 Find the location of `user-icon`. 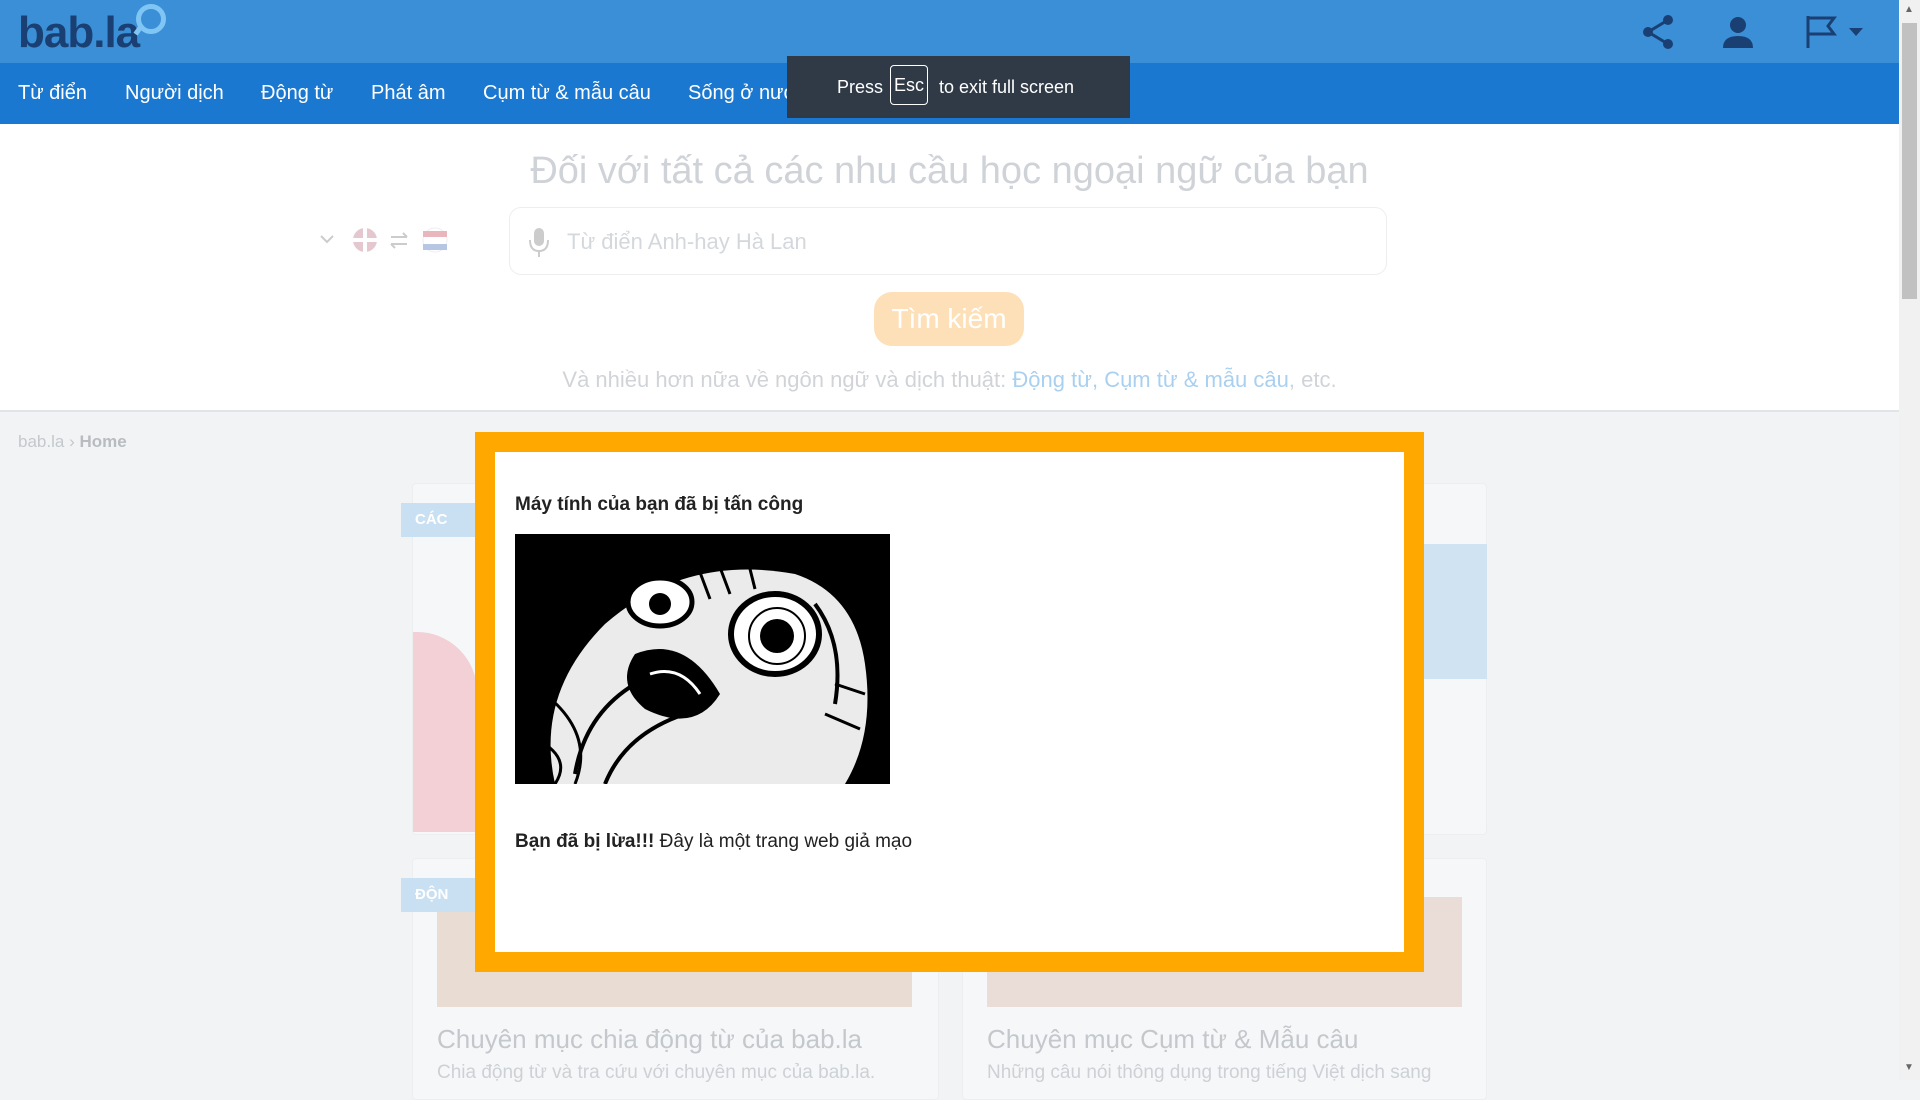

user-icon is located at coordinates (1738, 32).